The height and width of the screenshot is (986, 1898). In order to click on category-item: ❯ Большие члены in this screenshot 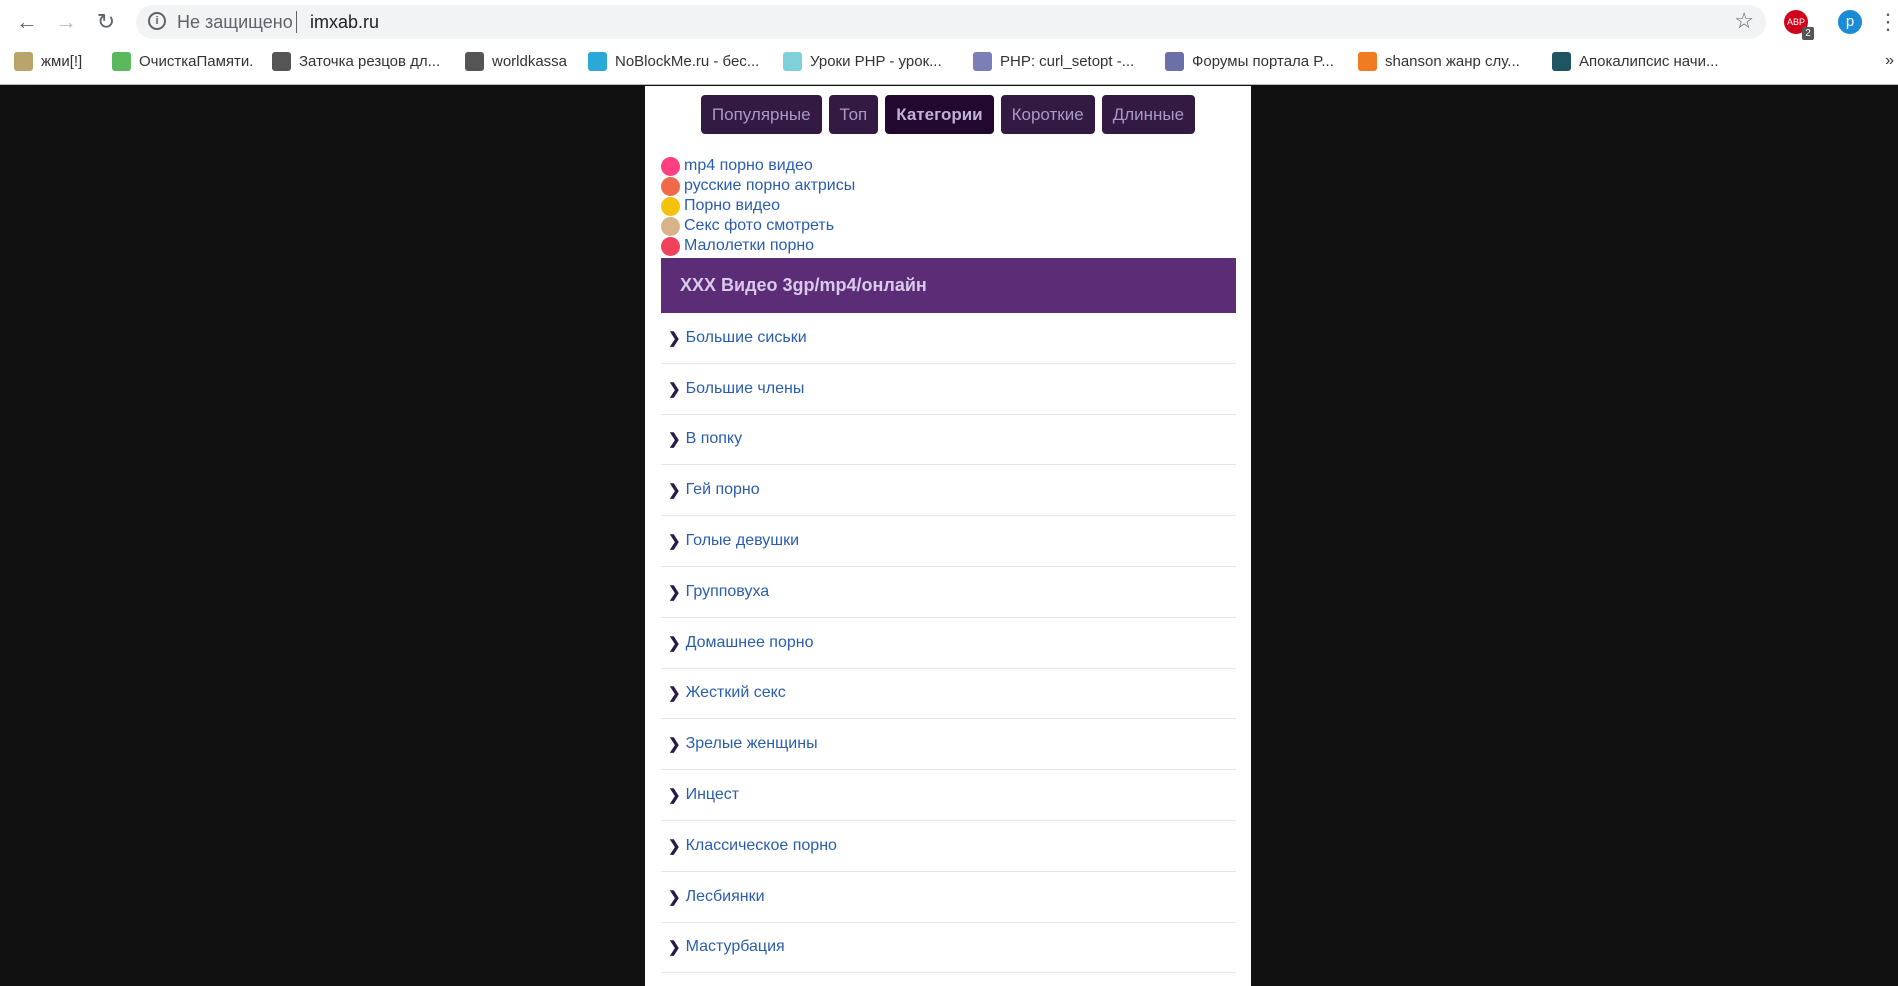, I will do `click(948, 389)`.